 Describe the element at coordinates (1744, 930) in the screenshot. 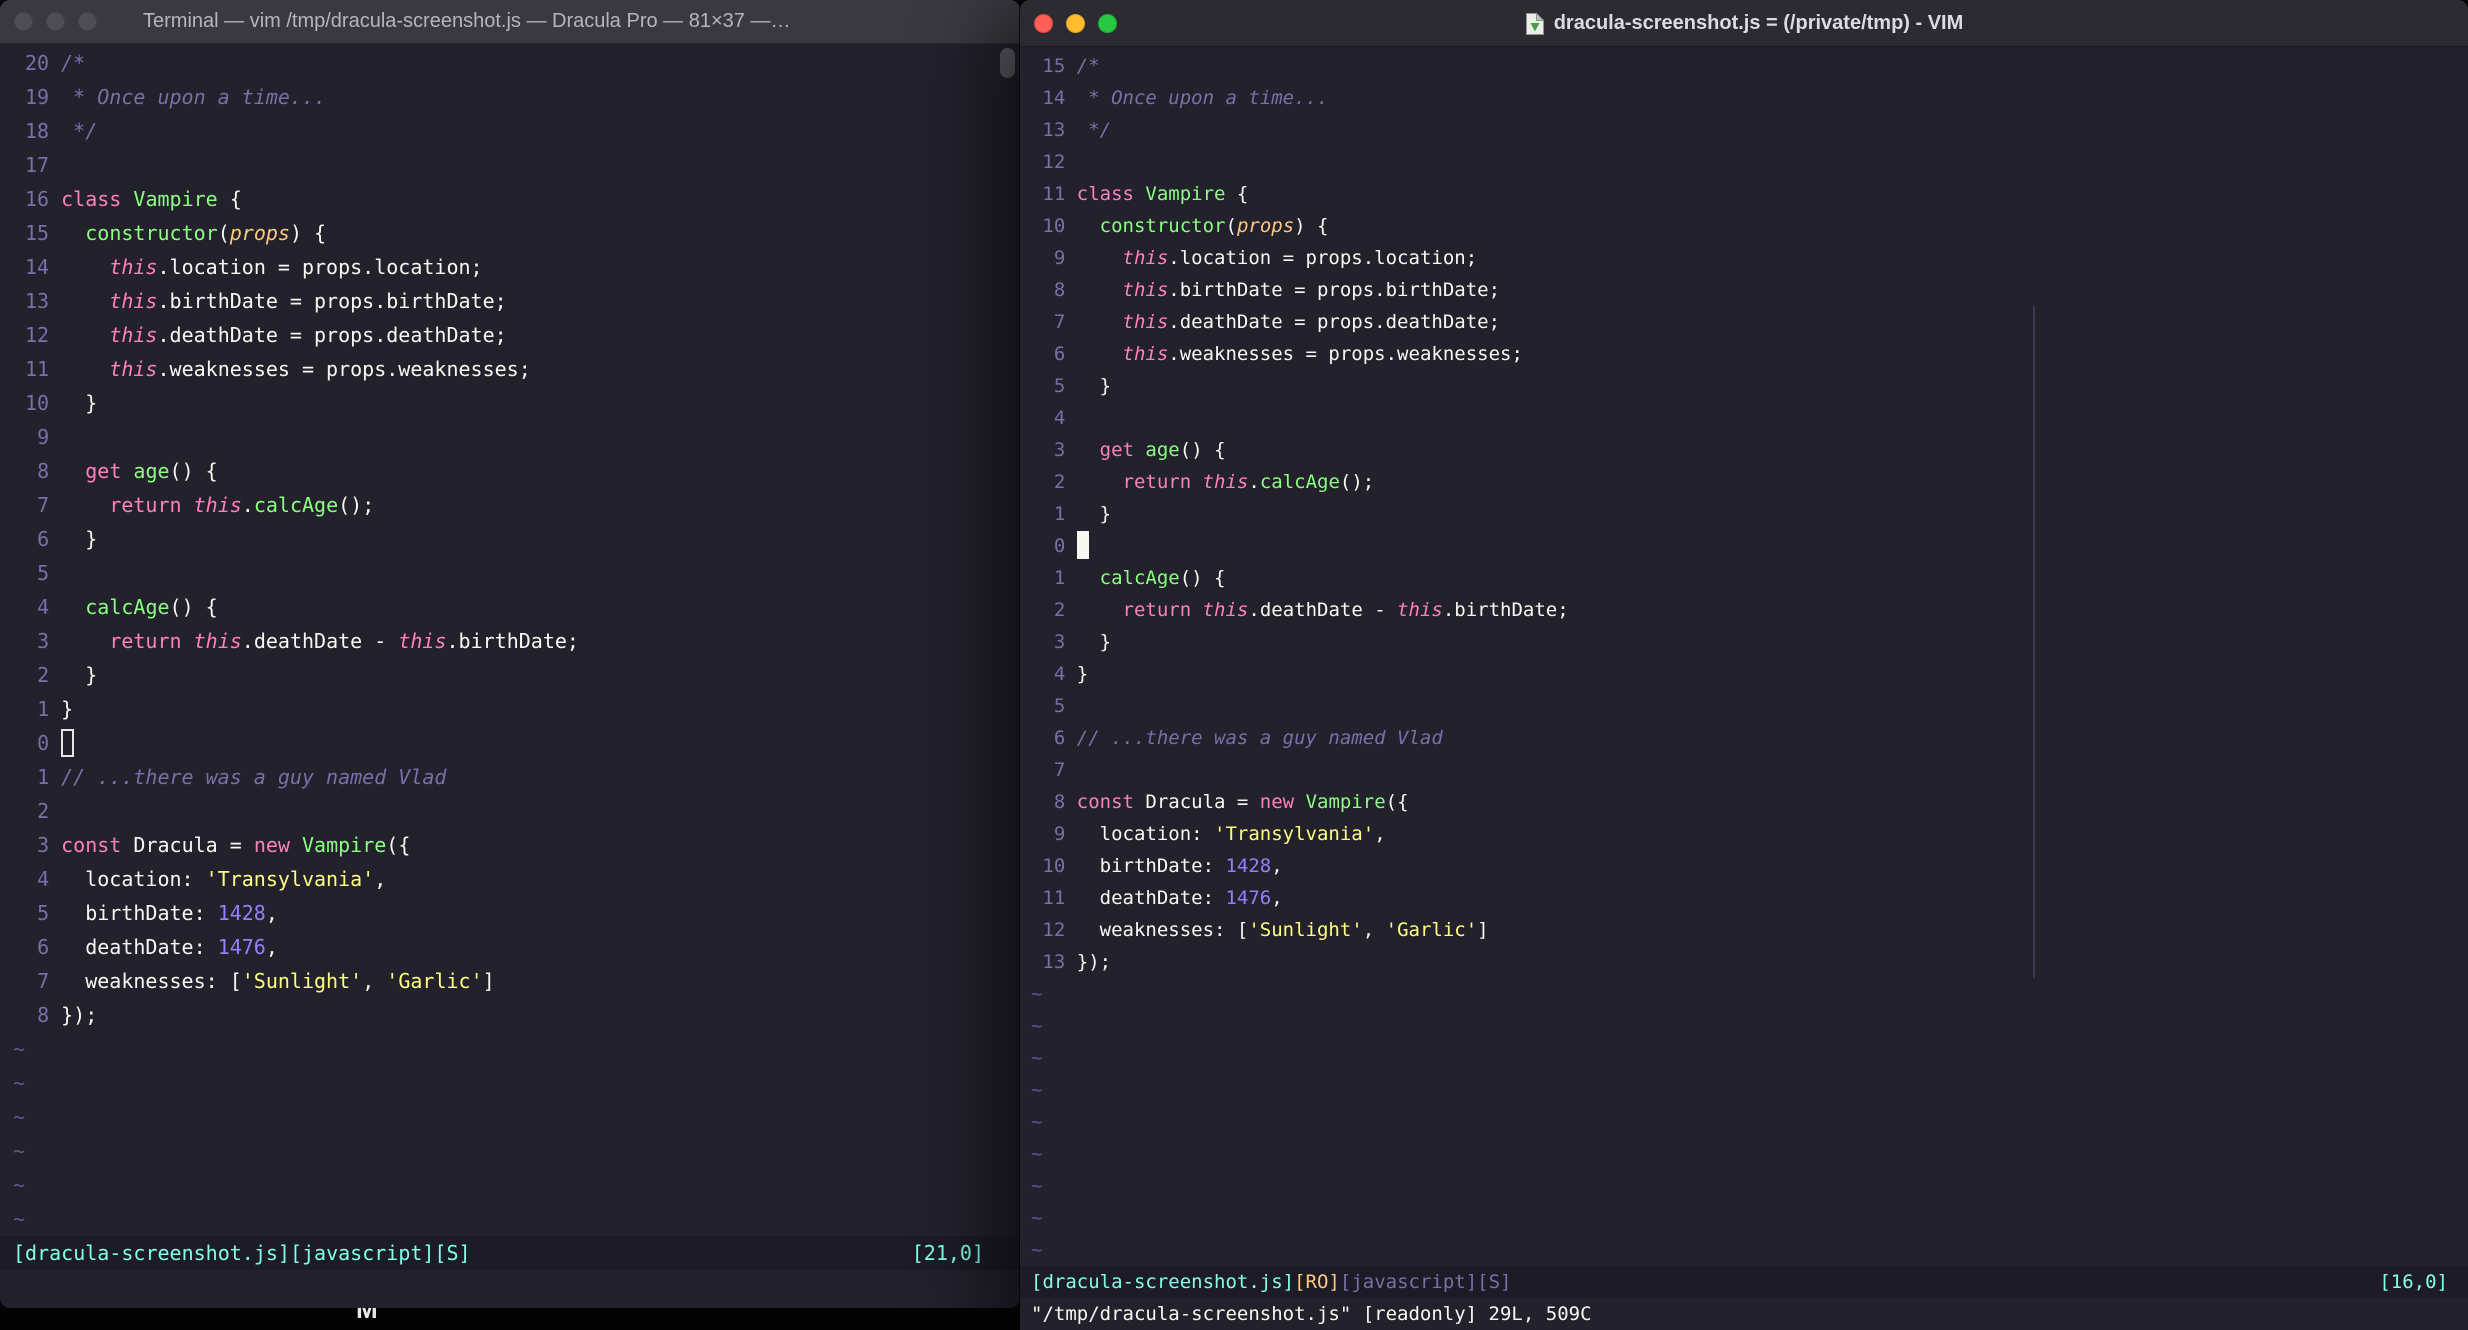

I see `code-line: 12 weaknesses: ['Sunlight', 'Garlic']` at that location.